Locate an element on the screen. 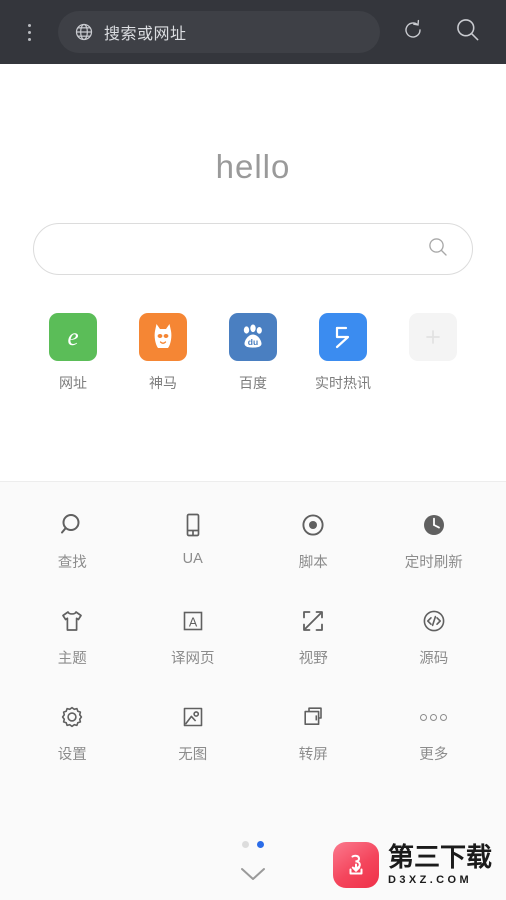 Image resolution: width=506 pixels, height=900 pixels. tool-label: 转屏 is located at coordinates (313, 755).